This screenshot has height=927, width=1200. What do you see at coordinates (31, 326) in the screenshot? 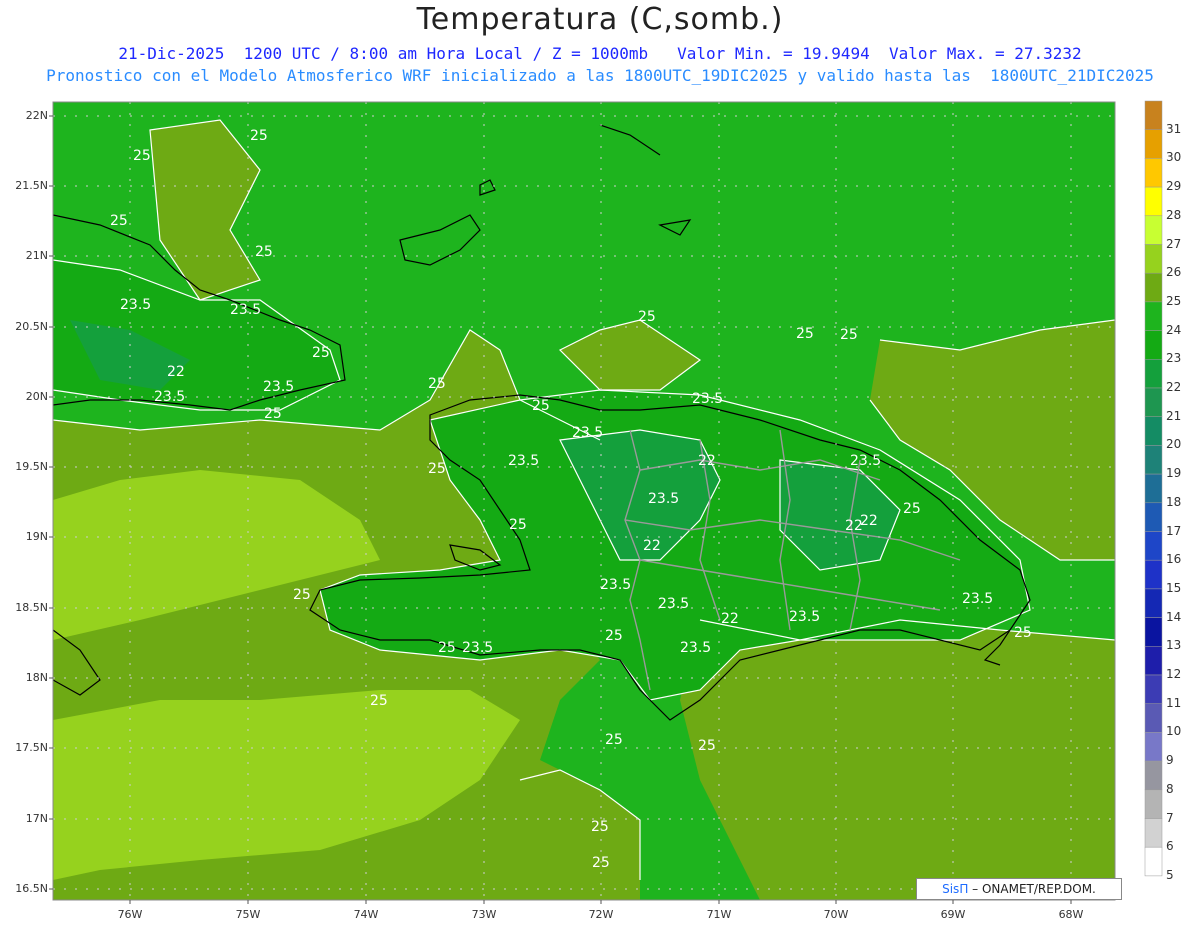
I see `lat-label: 20.5N` at bounding box center [31, 326].